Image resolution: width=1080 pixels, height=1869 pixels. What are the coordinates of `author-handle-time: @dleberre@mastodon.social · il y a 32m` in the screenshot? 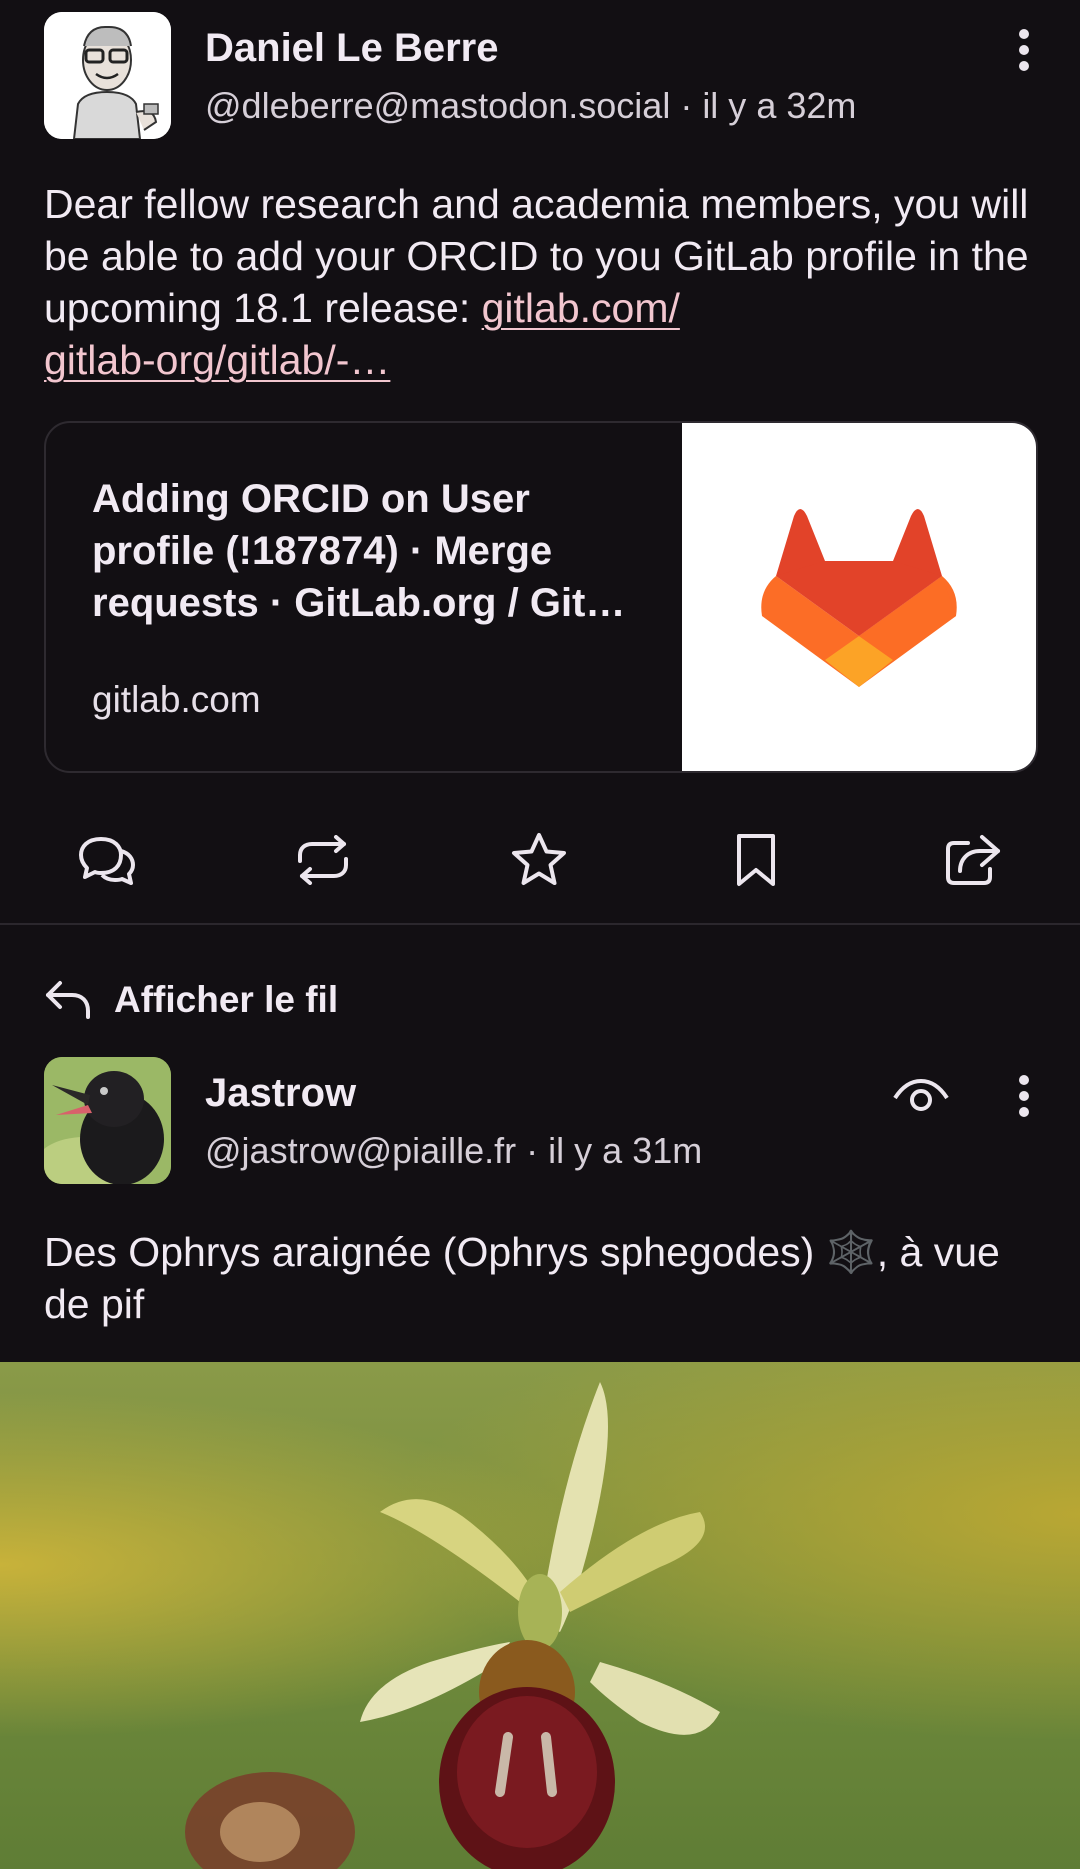 It's located at (530, 106).